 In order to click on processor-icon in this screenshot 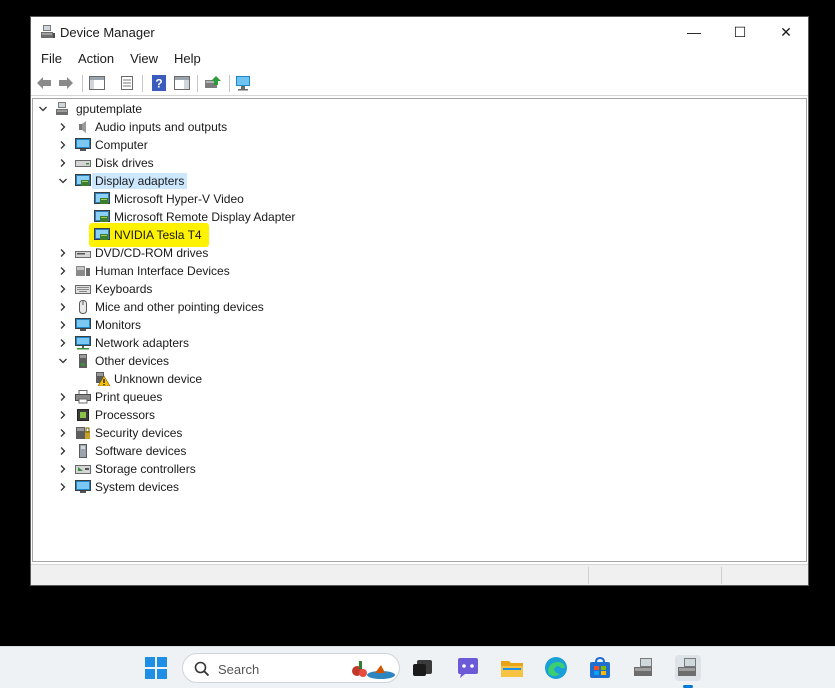, I will do `click(83, 415)`.